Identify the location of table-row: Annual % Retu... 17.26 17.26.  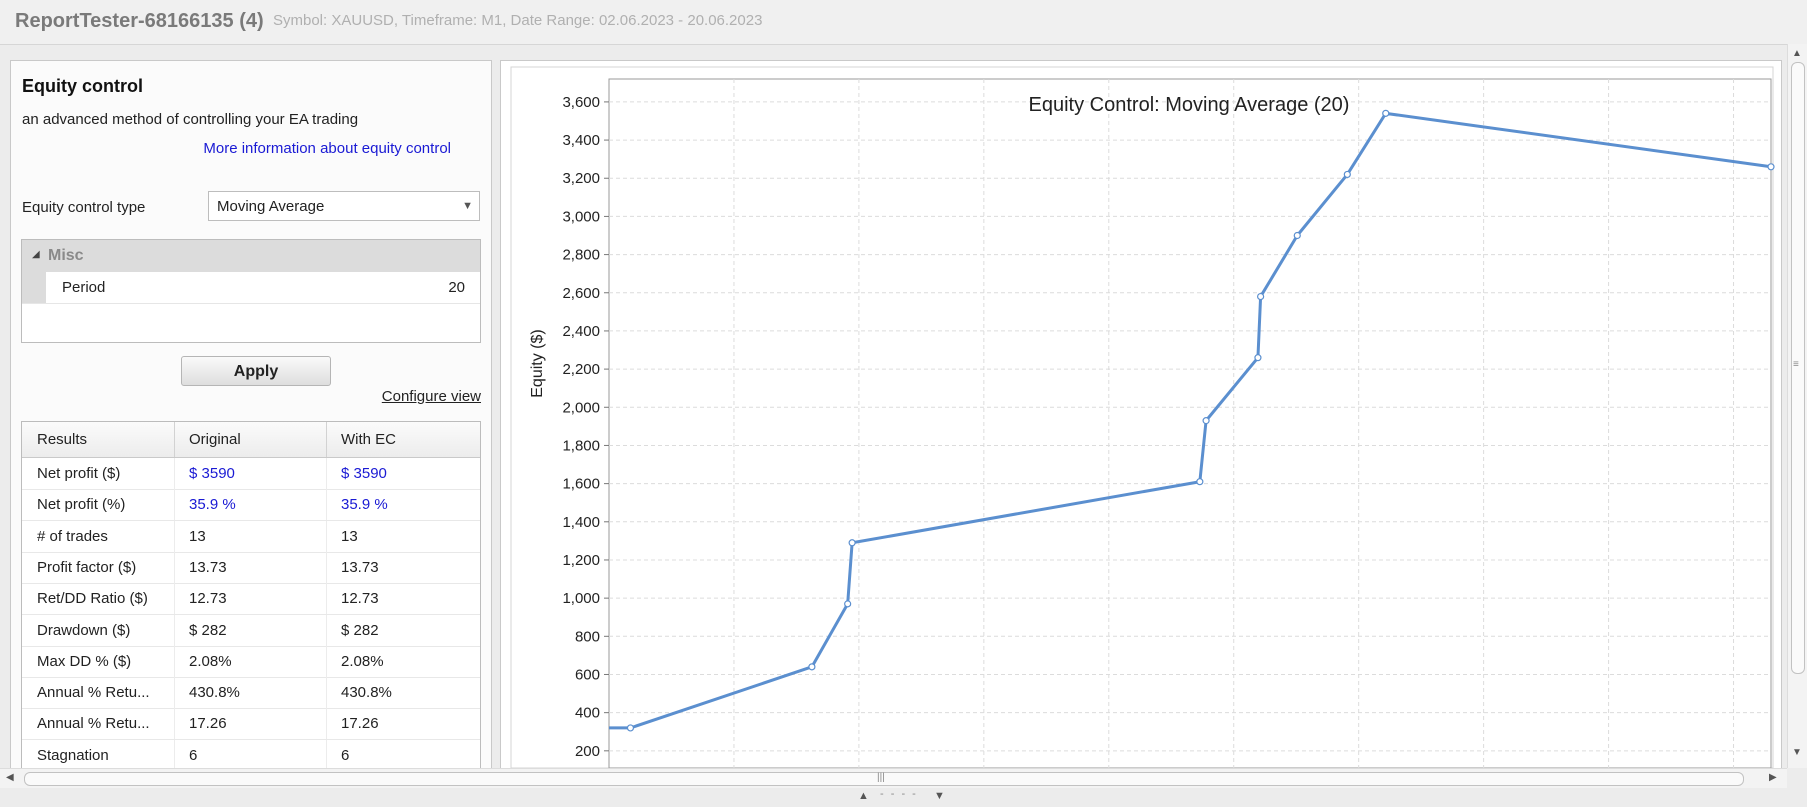
(251, 724).